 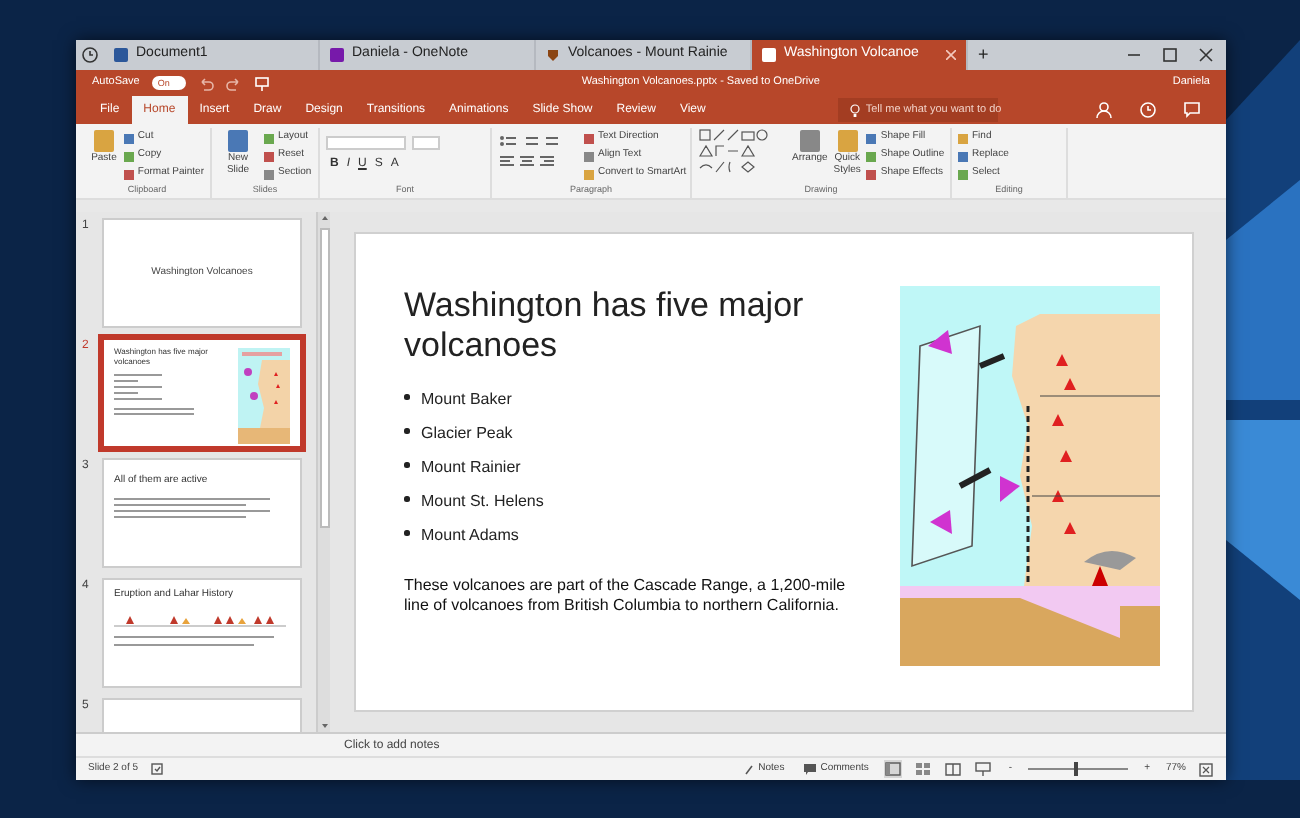 I want to click on bullet-item: Glacier Peak, so click(x=638, y=433).